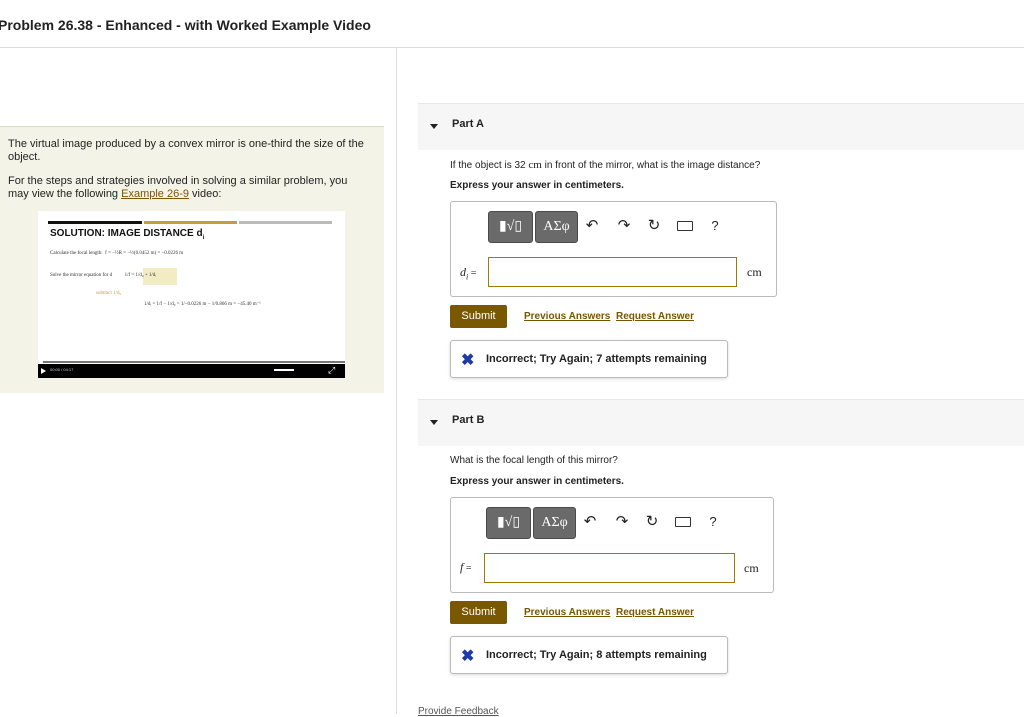 The height and width of the screenshot is (717, 1024). Describe the element at coordinates (155, 194) in the screenshot. I see `example-video-link: Example 26-9` at that location.